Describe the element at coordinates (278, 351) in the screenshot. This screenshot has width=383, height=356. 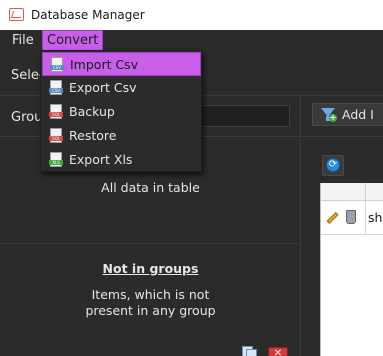
I see `delete-icon: ✕` at that location.